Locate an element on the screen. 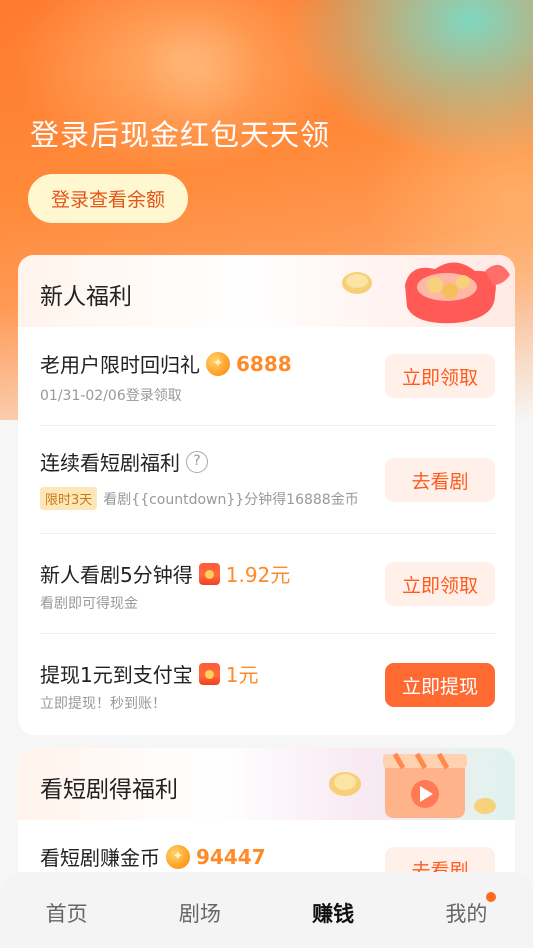  list-item-returning-gift: 老用户限时回归礼 6888 01/31-02/06登录领取 立即领取 is located at coordinates (267, 377).